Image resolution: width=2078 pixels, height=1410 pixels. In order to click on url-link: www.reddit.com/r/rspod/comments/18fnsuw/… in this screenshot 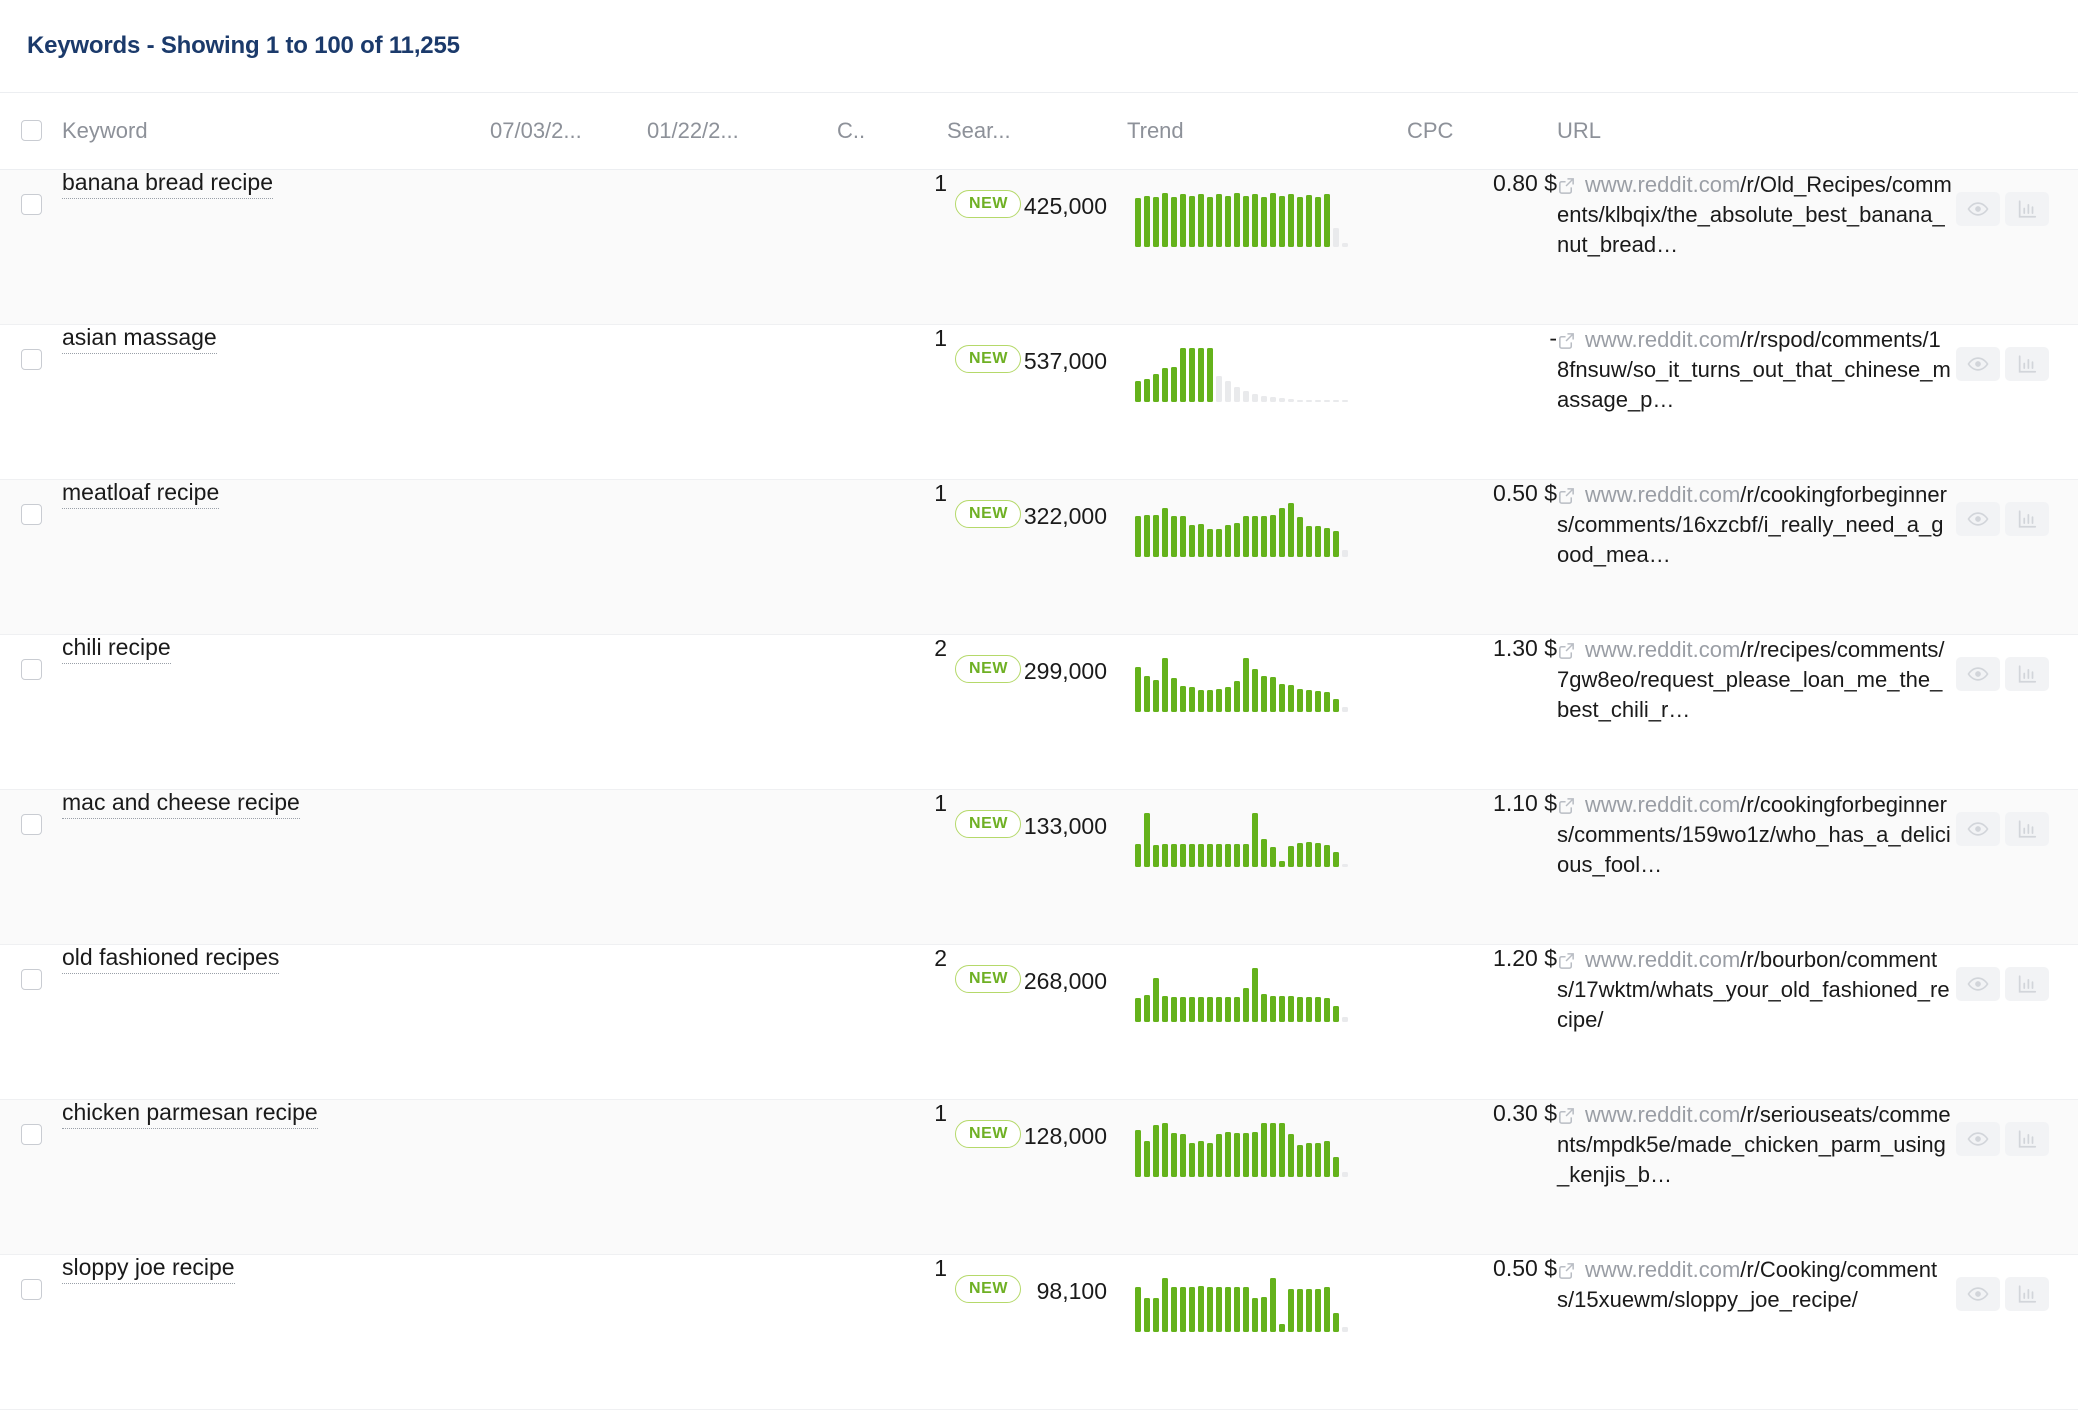, I will do `click(1754, 370)`.